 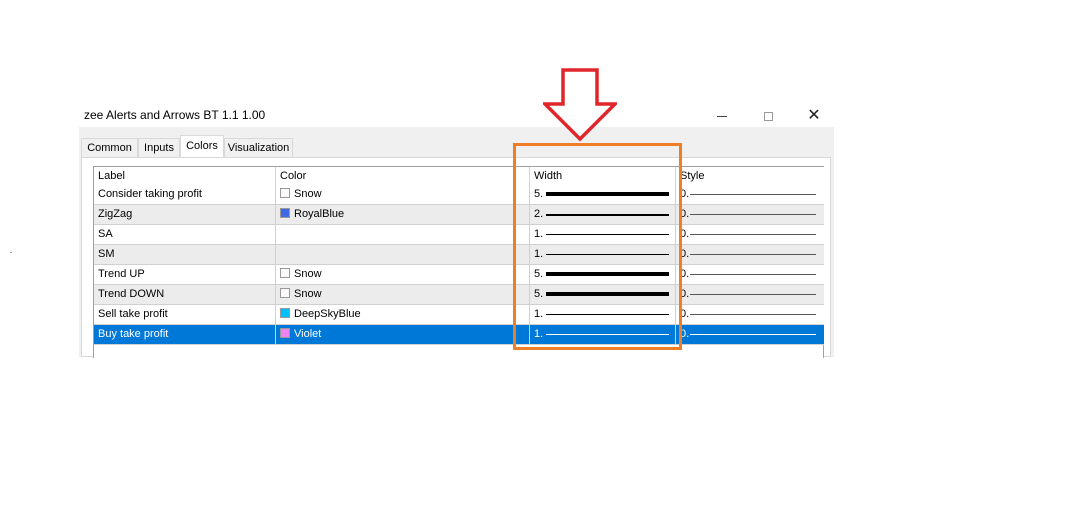 I want to click on header-color: Color, so click(x=403, y=176).